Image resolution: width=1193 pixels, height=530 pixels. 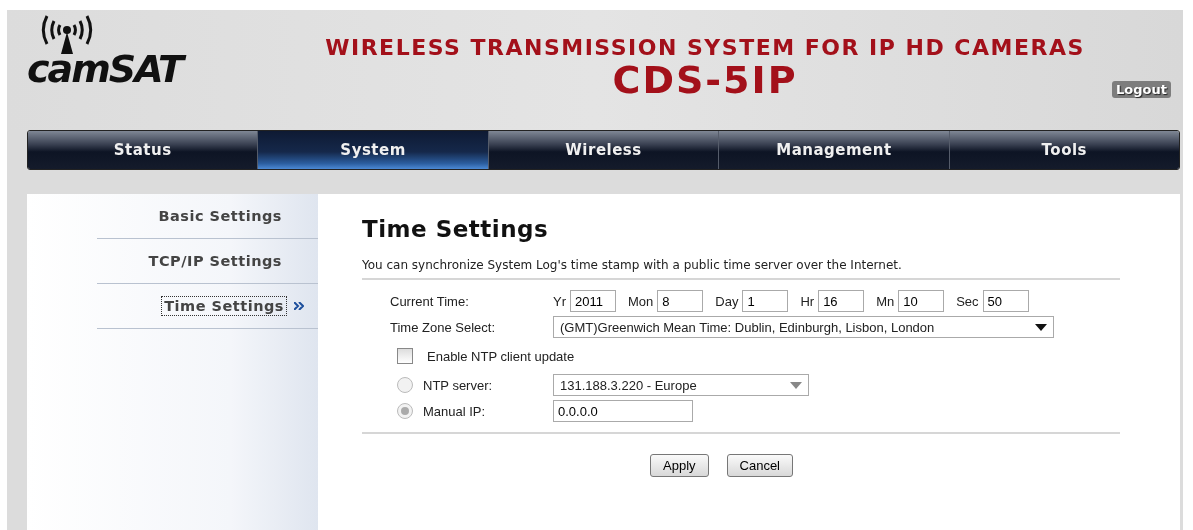 I want to click on logout-link: Logout, so click(x=1141, y=89).